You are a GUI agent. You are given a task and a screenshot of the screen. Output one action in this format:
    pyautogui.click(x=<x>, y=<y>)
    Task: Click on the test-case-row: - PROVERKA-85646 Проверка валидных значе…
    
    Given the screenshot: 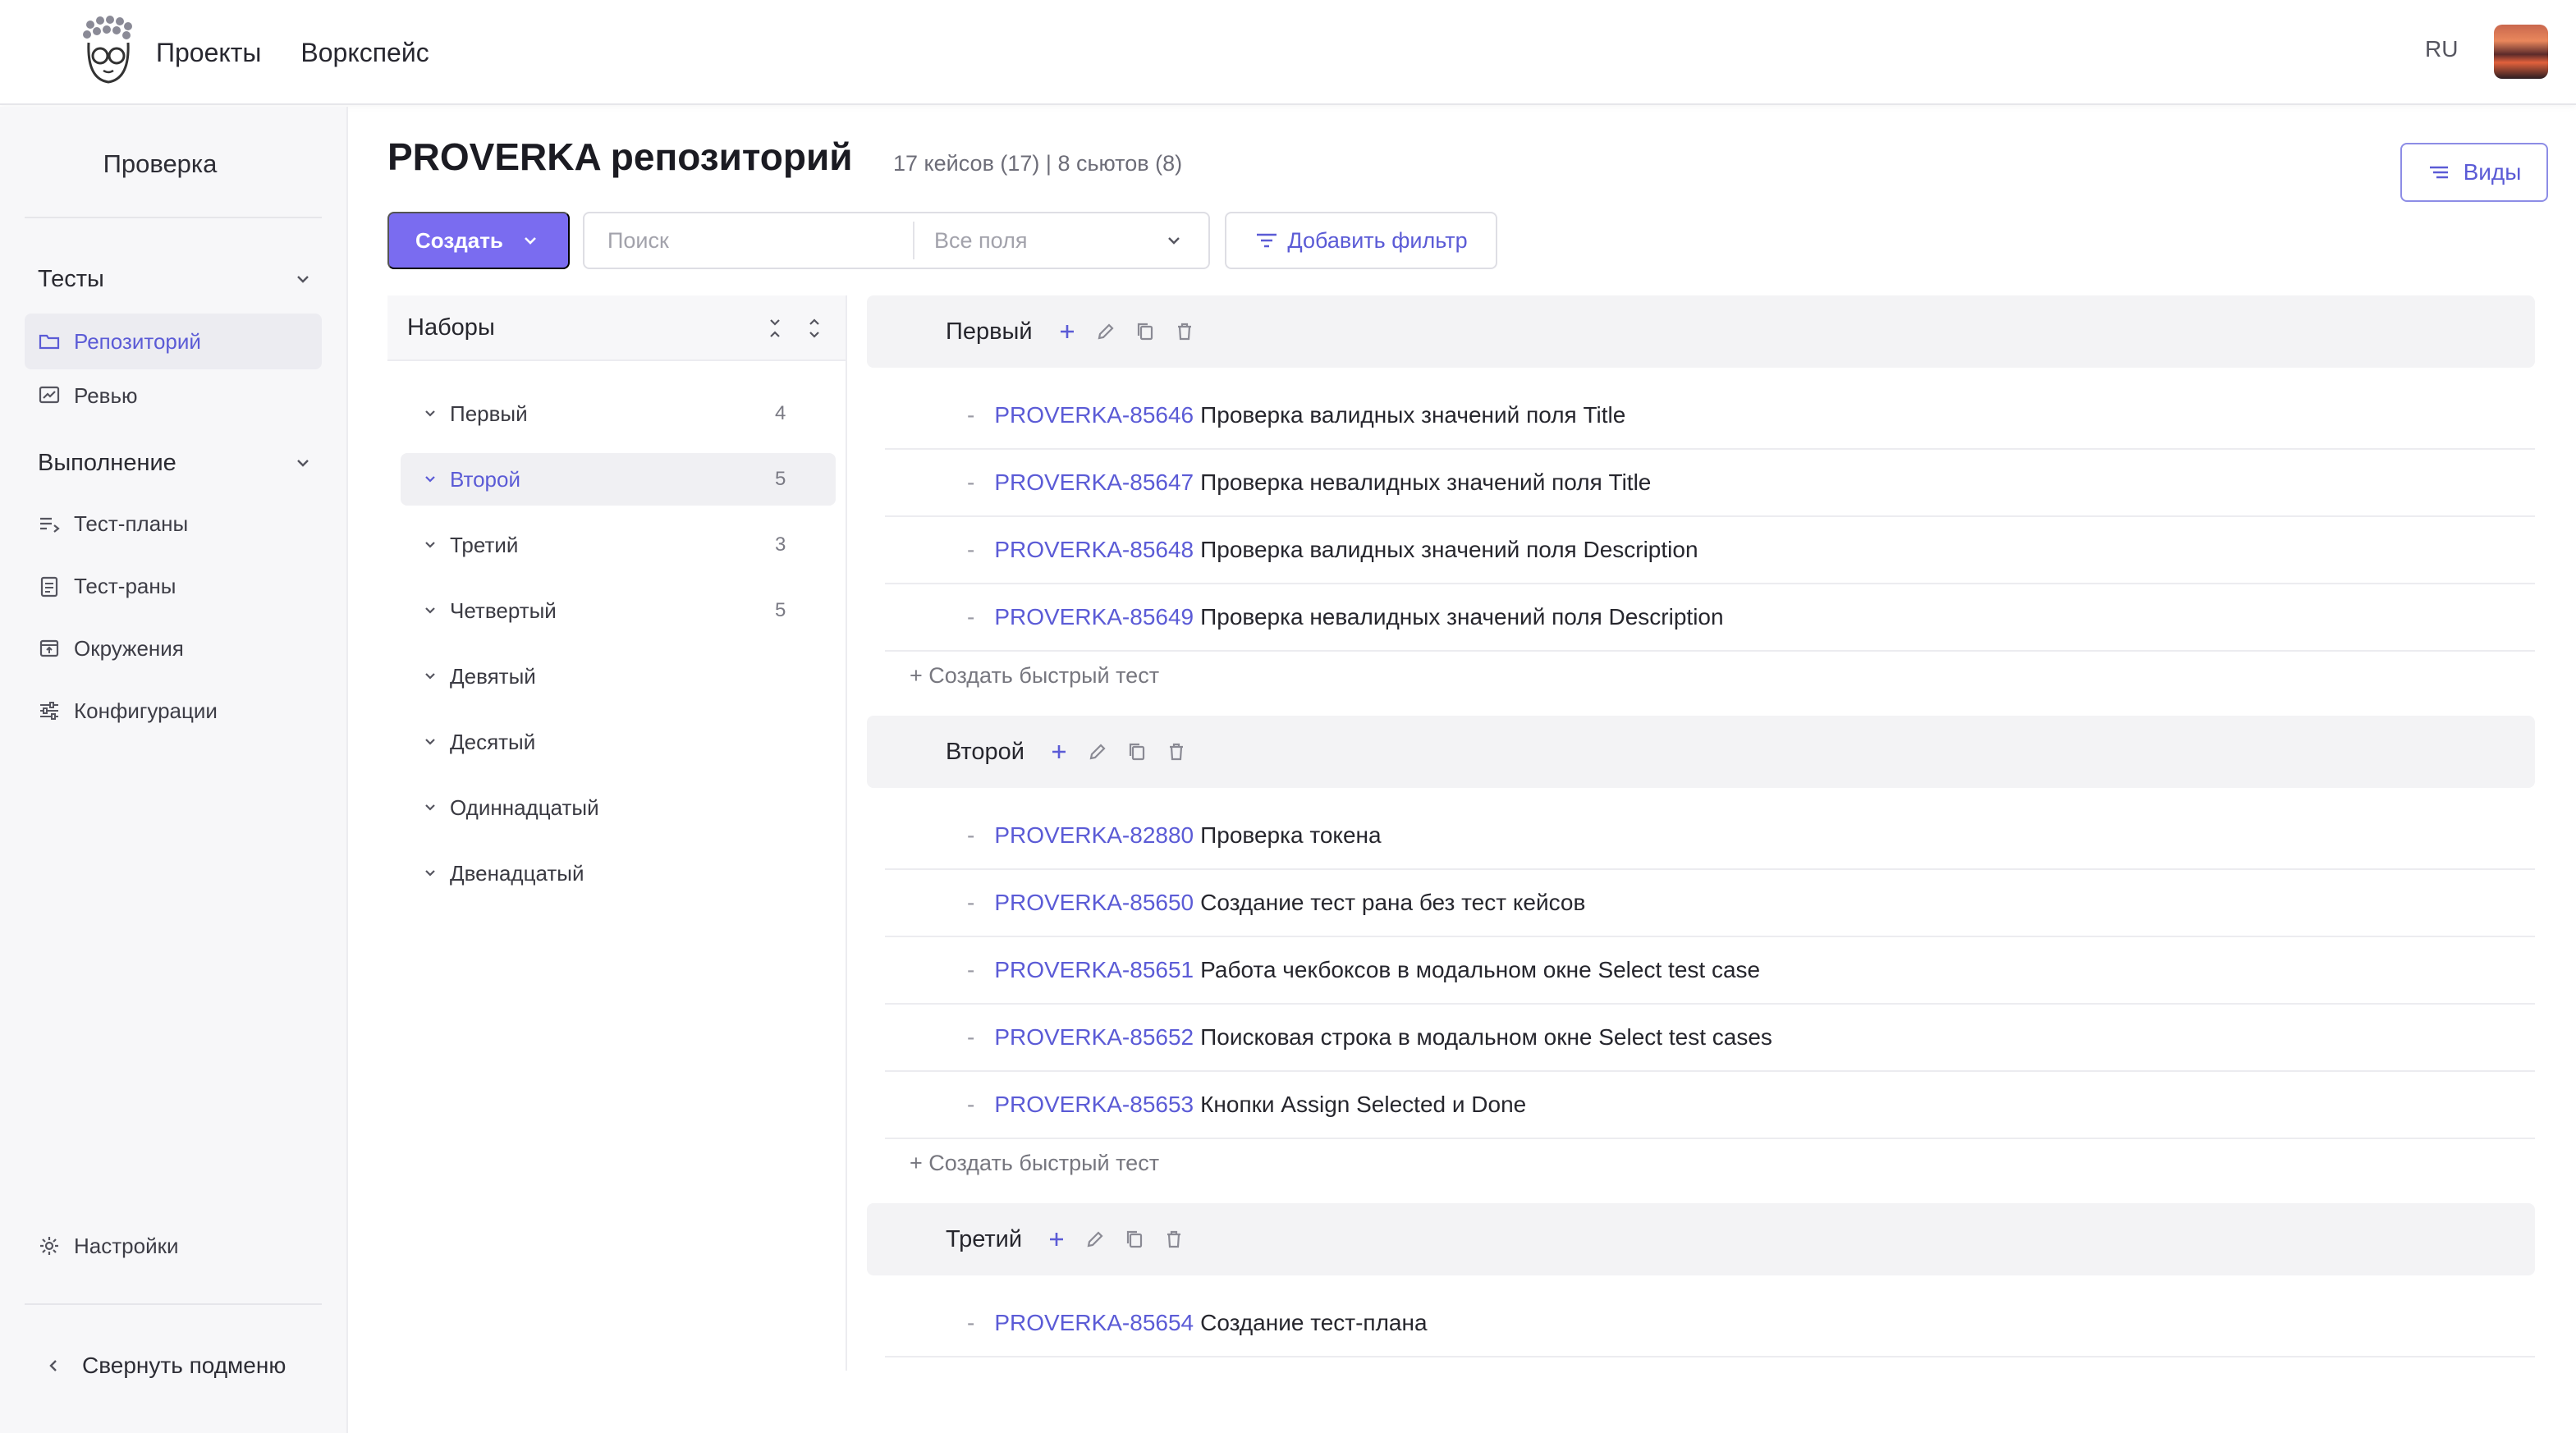 What is the action you would take?
    pyautogui.click(x=1710, y=416)
    